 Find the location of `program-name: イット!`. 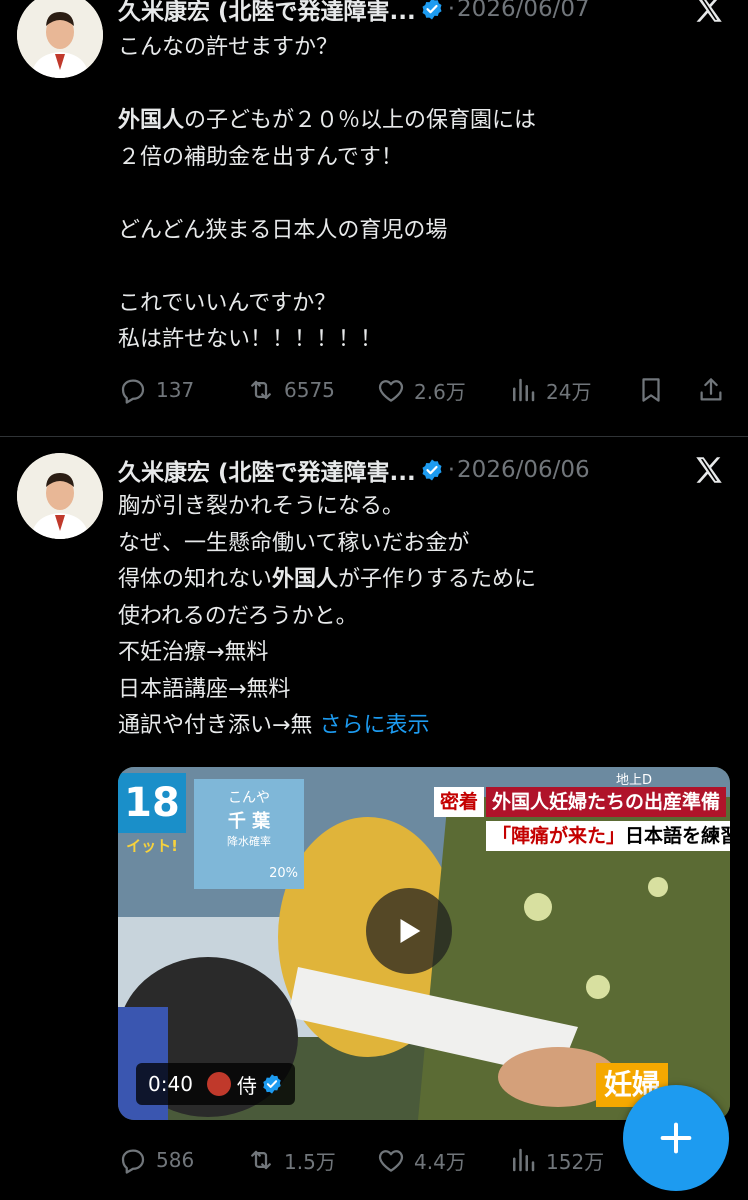

program-name: イット! is located at coordinates (152, 846).